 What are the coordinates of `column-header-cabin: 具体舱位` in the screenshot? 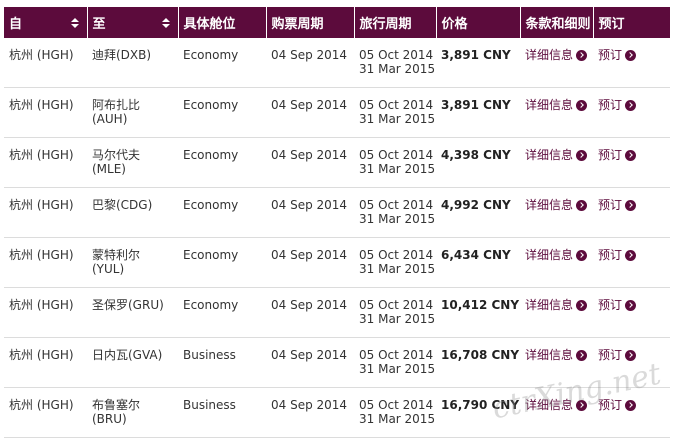 It's located at (222, 22).